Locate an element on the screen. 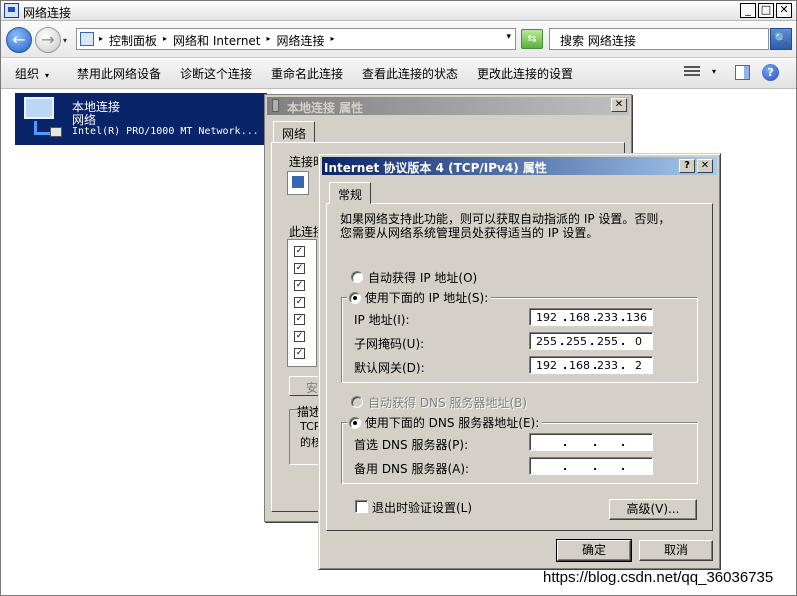 The image size is (797, 596). address-bar: ▸ 控制面板 ▸ 网络和 Internet ▸ 网络连接 ▸ ▾ is located at coordinates (296, 39).